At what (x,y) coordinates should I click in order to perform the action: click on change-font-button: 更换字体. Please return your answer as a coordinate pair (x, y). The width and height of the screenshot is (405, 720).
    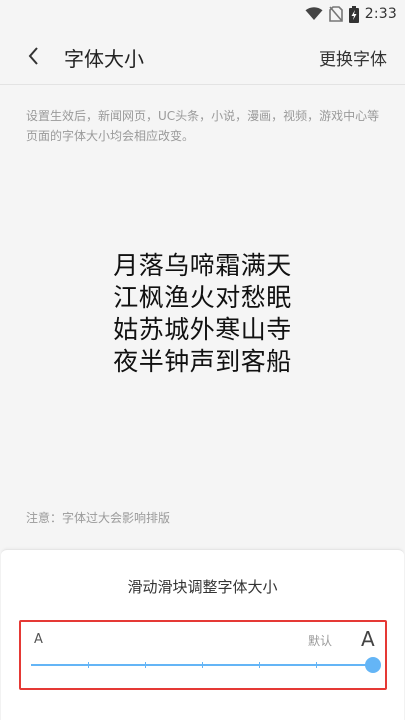
    Looking at the image, I should click on (353, 57).